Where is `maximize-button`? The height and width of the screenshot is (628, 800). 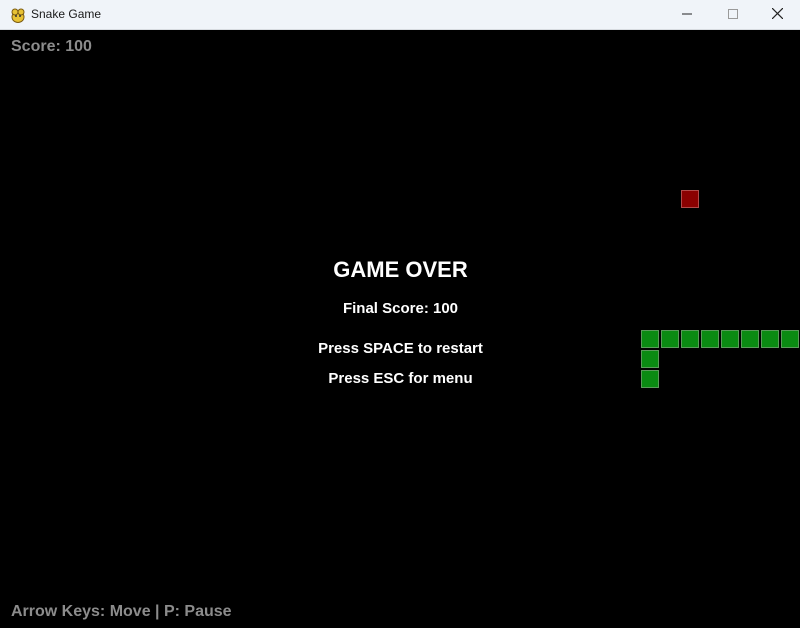
maximize-button is located at coordinates (733, 15).